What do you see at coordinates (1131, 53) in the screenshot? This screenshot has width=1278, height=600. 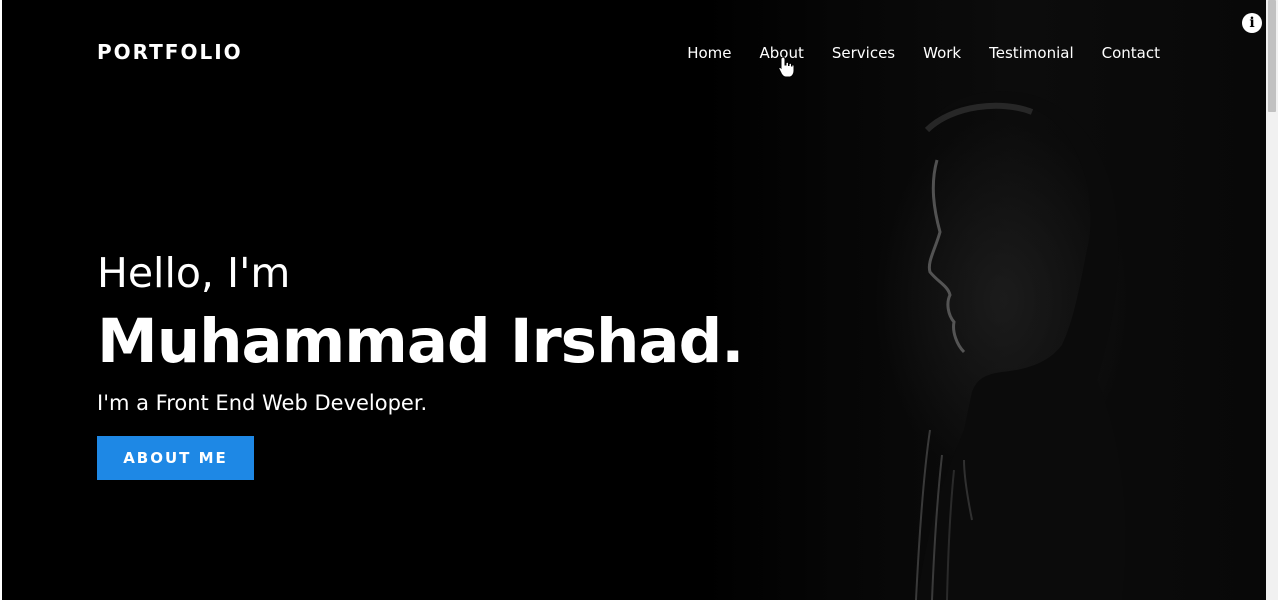 I see `nav-contact: Contact` at bounding box center [1131, 53].